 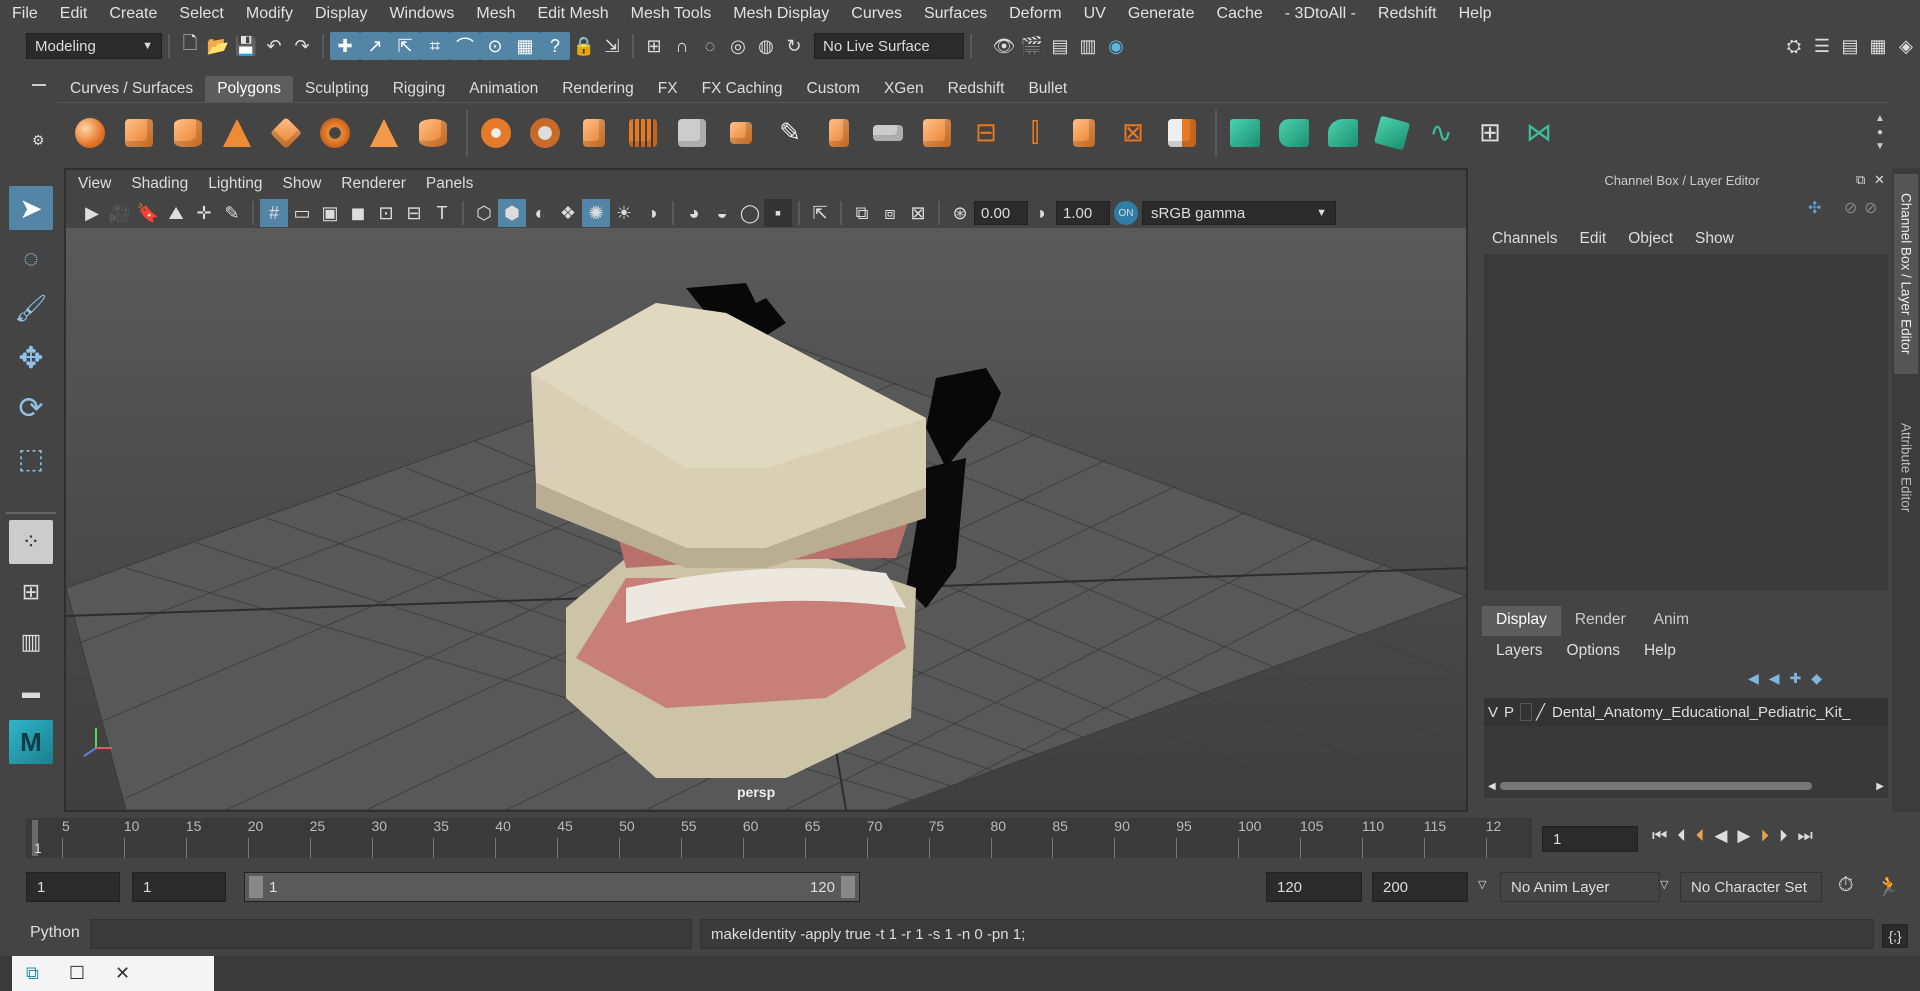 I want to click on anim-layer-chevron-icon: ▽, so click(x=1482, y=884).